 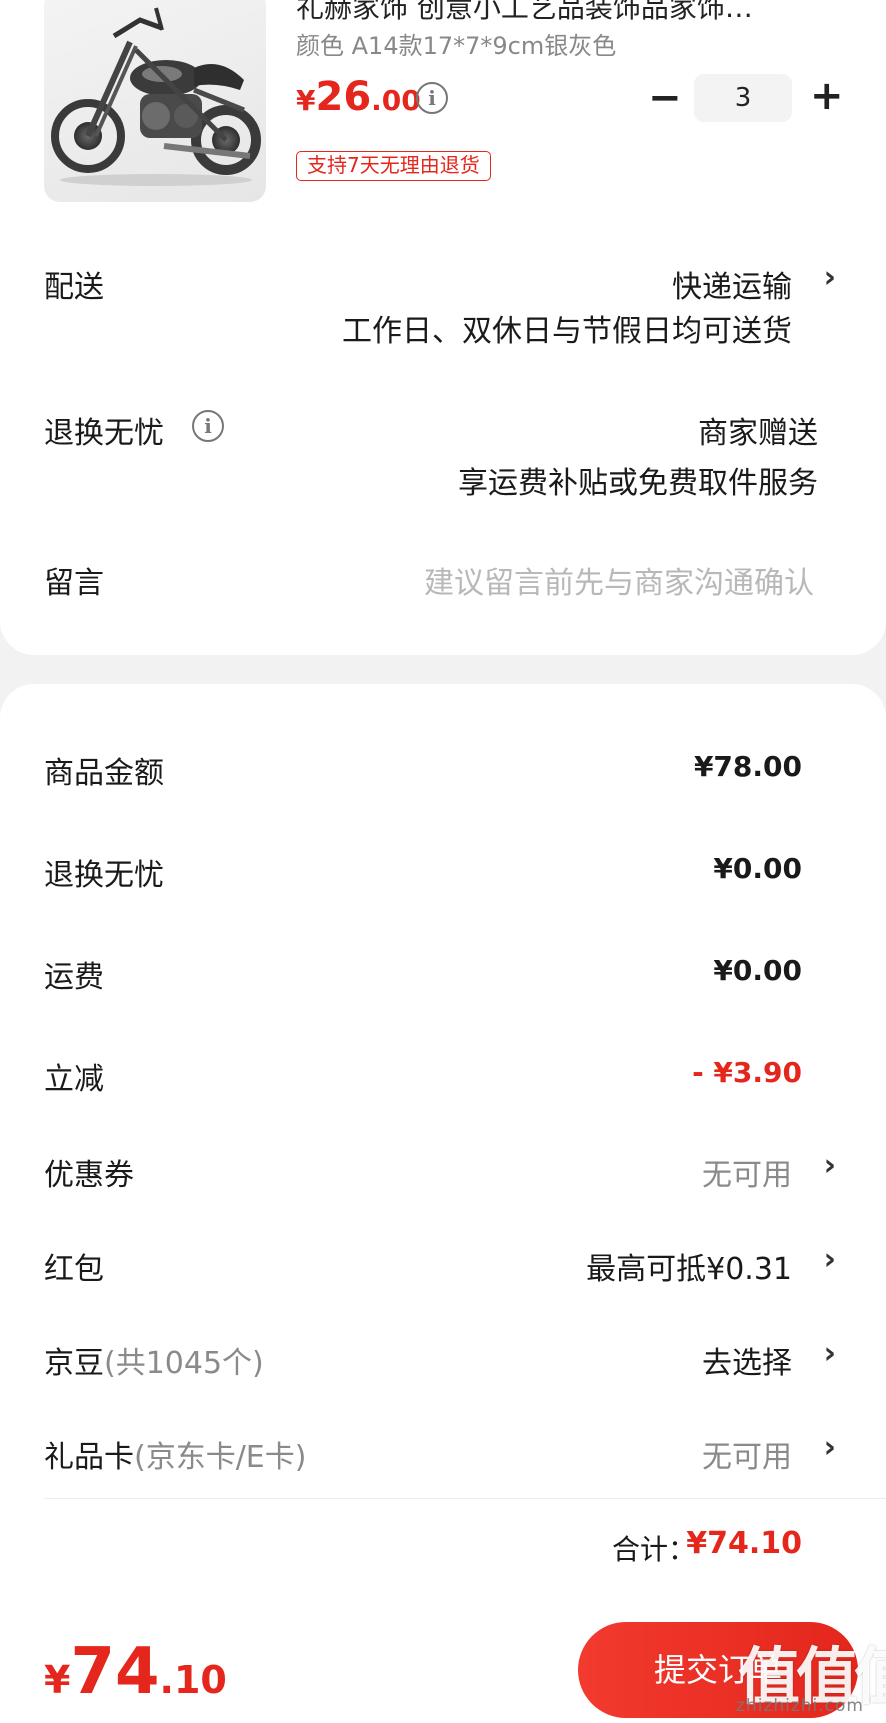 I want to click on total-label: 合计：, so click(x=654, y=1549).